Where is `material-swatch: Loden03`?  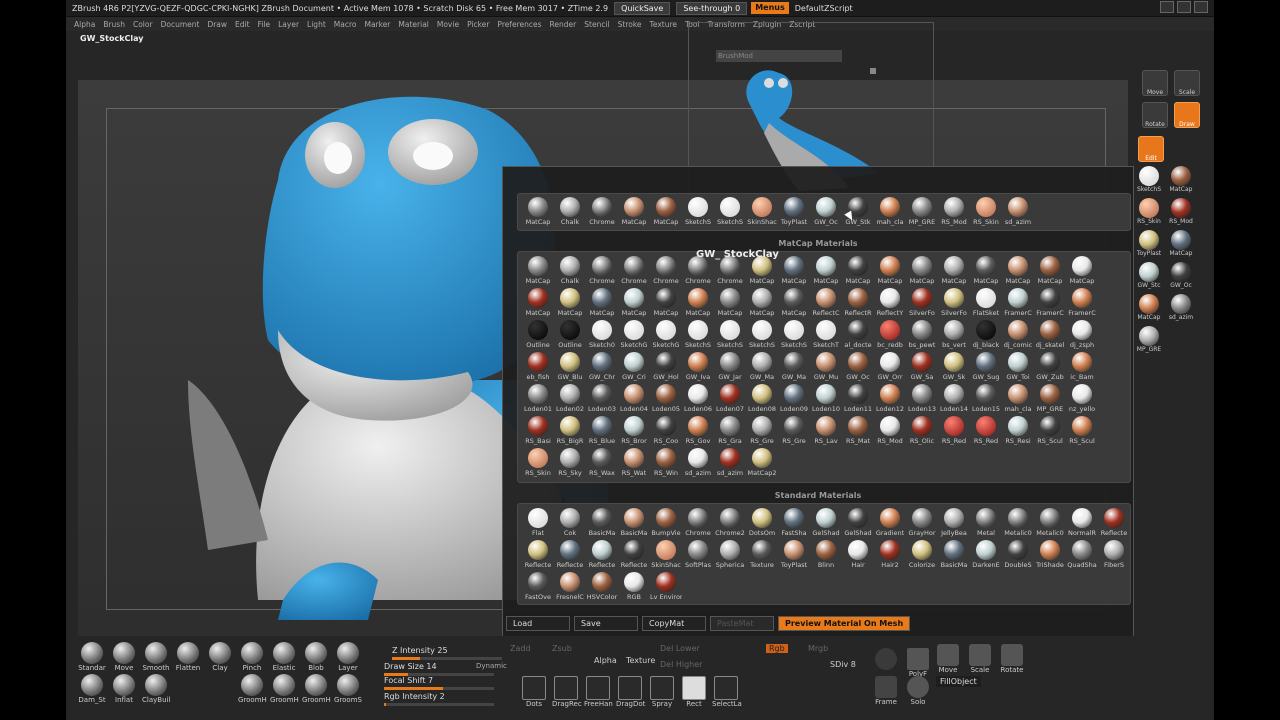 material-swatch: Loden03 is located at coordinates (602, 398).